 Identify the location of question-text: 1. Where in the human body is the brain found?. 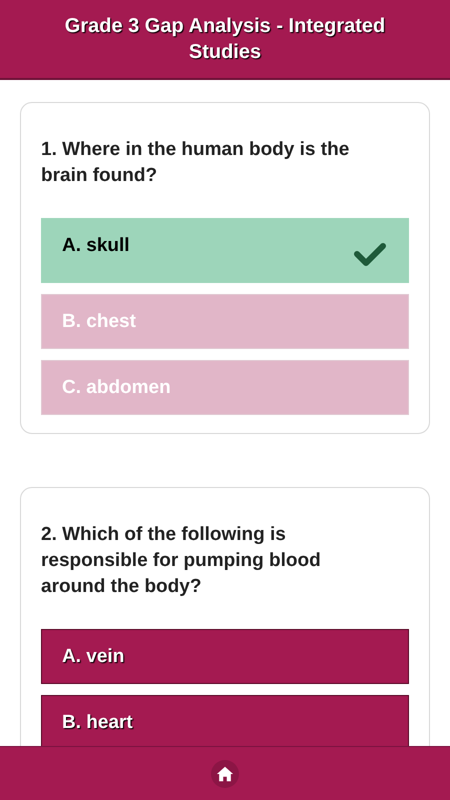
(195, 163).